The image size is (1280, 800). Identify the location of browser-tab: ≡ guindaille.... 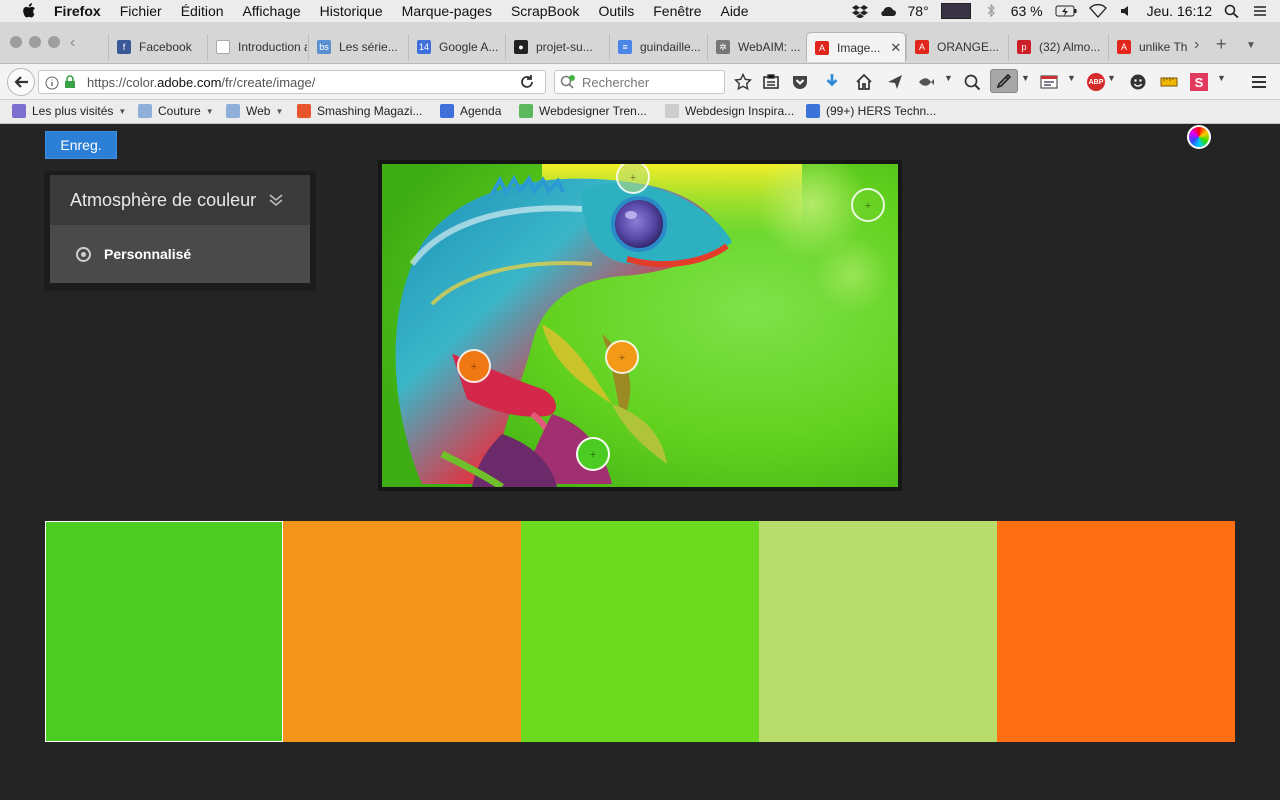
(657, 47).